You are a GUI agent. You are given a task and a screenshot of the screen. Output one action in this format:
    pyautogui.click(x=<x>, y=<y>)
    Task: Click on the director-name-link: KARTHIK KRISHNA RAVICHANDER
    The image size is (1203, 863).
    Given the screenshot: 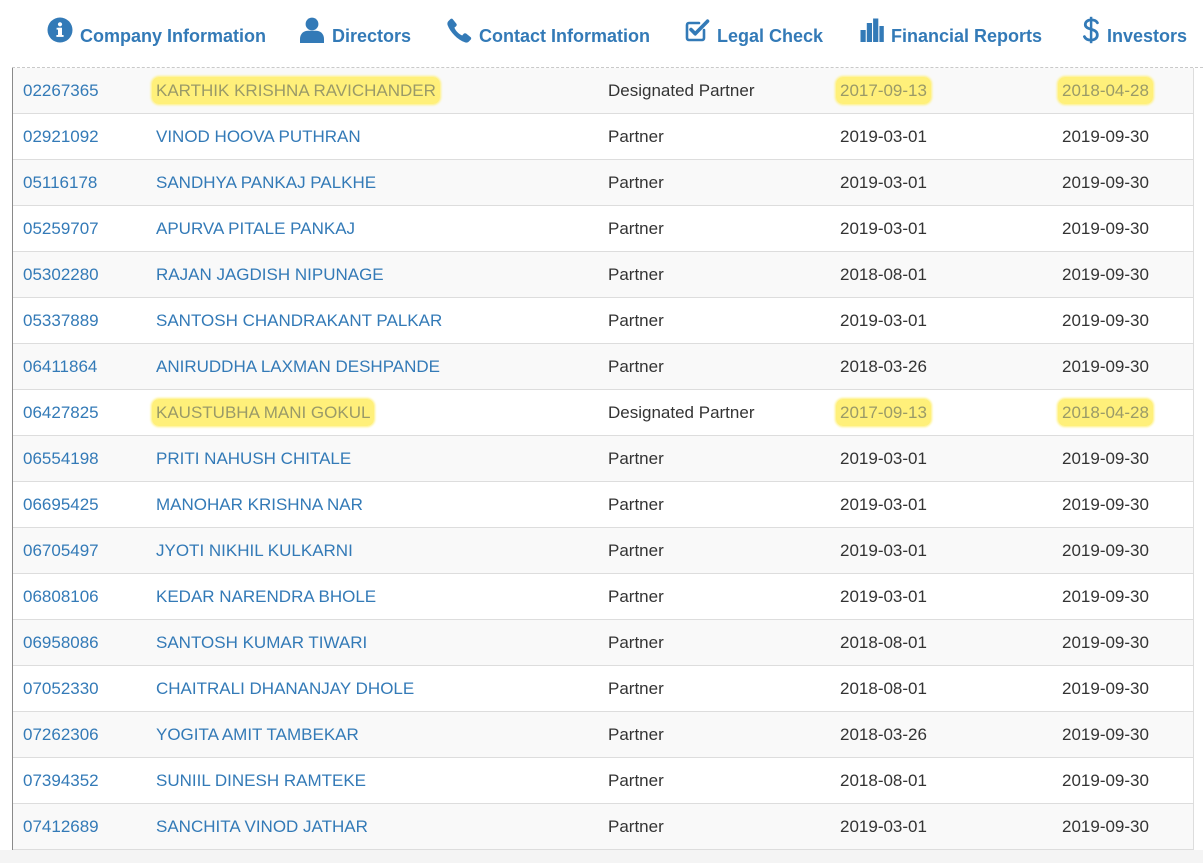 What is the action you would take?
    pyautogui.click(x=296, y=90)
    